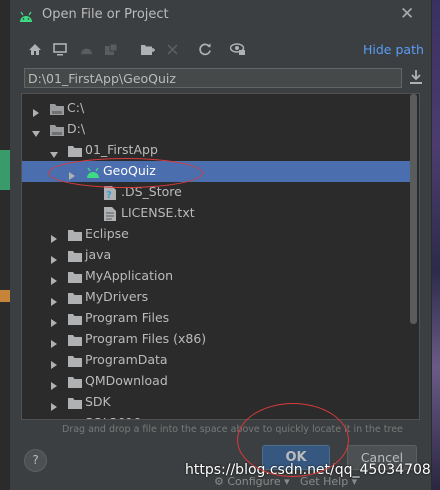 This screenshot has height=490, width=440. Describe the element at coordinates (216, 213) in the screenshot. I see `tree-row: LICENSE.txt` at that location.